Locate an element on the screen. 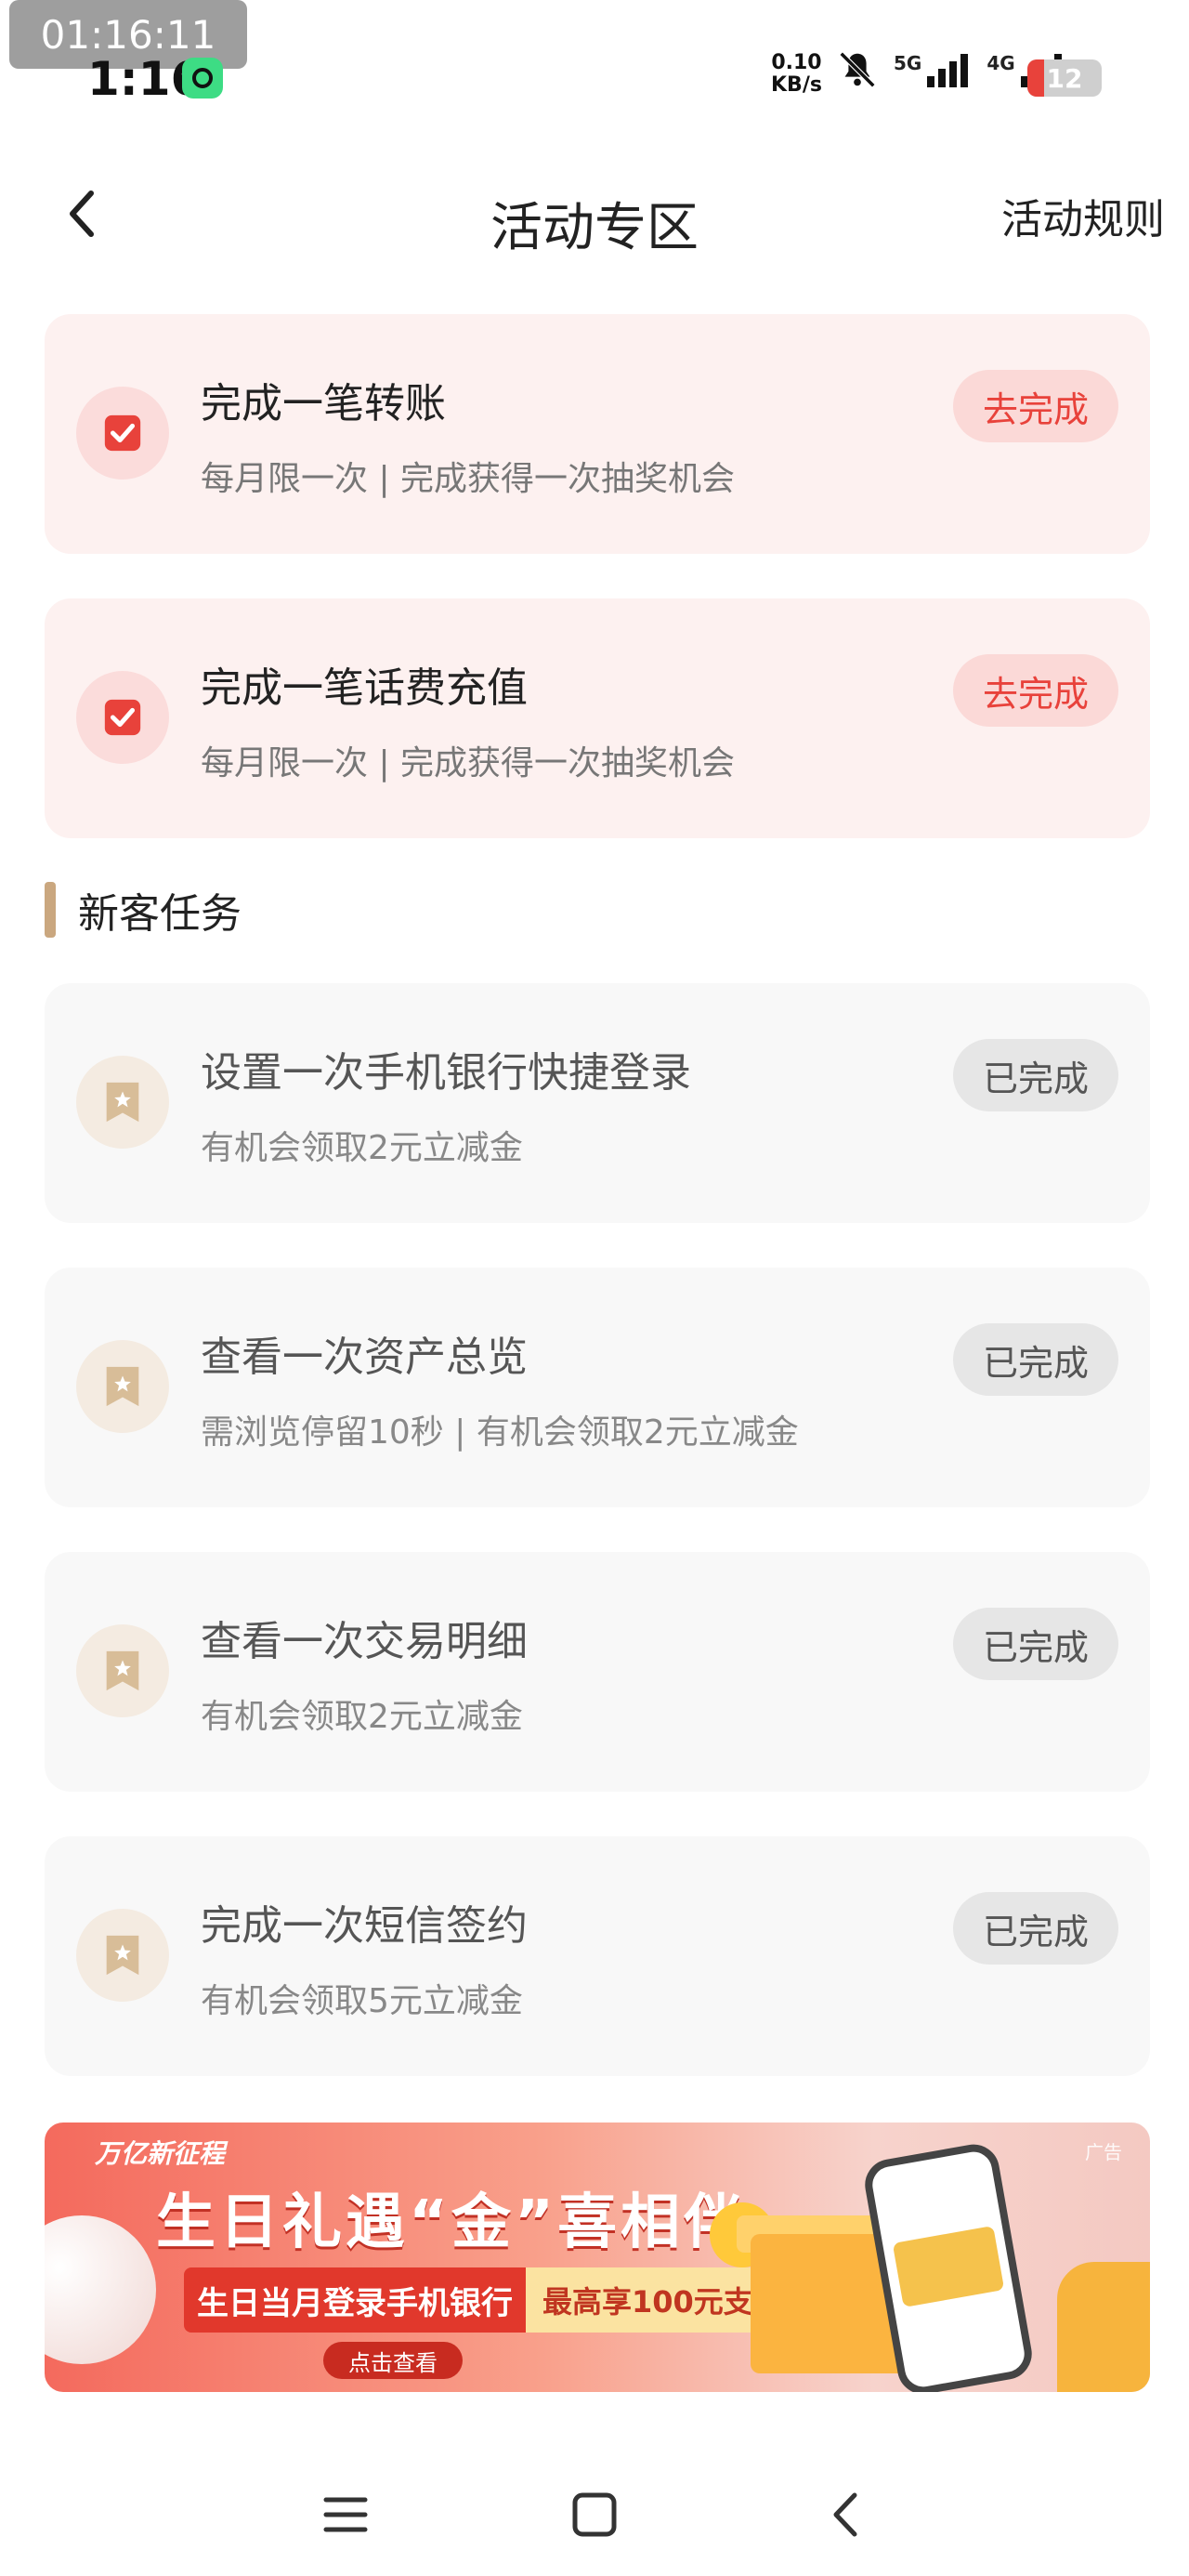  hand-illustration is located at coordinates (1103, 2327).